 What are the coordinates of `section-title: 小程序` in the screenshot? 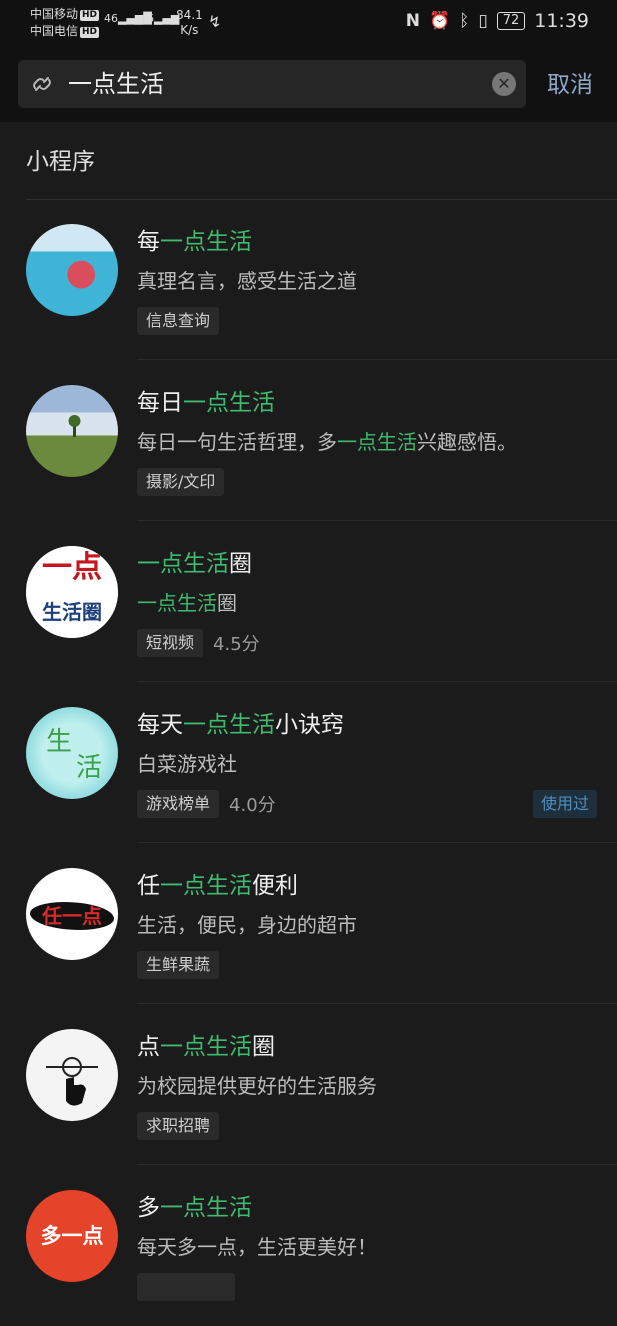 It's located at (60, 162).